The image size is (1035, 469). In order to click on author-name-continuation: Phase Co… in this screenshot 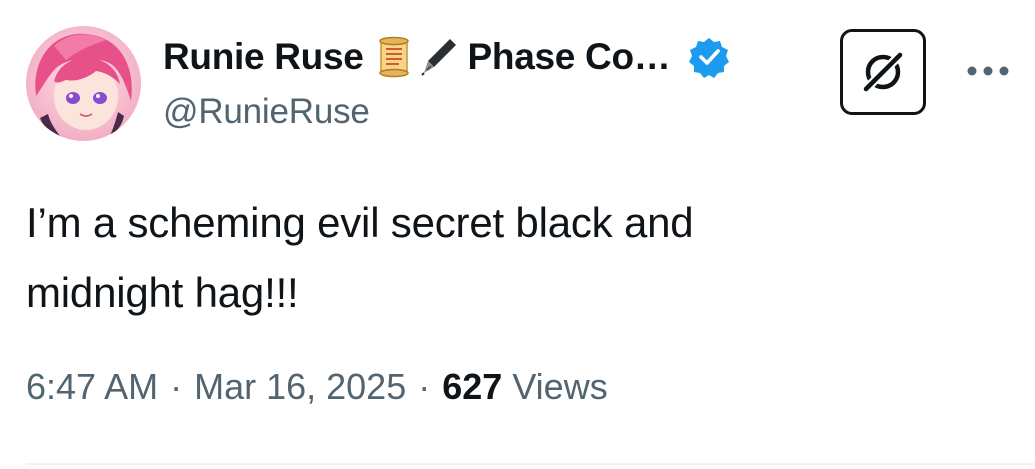, I will do `click(569, 57)`.